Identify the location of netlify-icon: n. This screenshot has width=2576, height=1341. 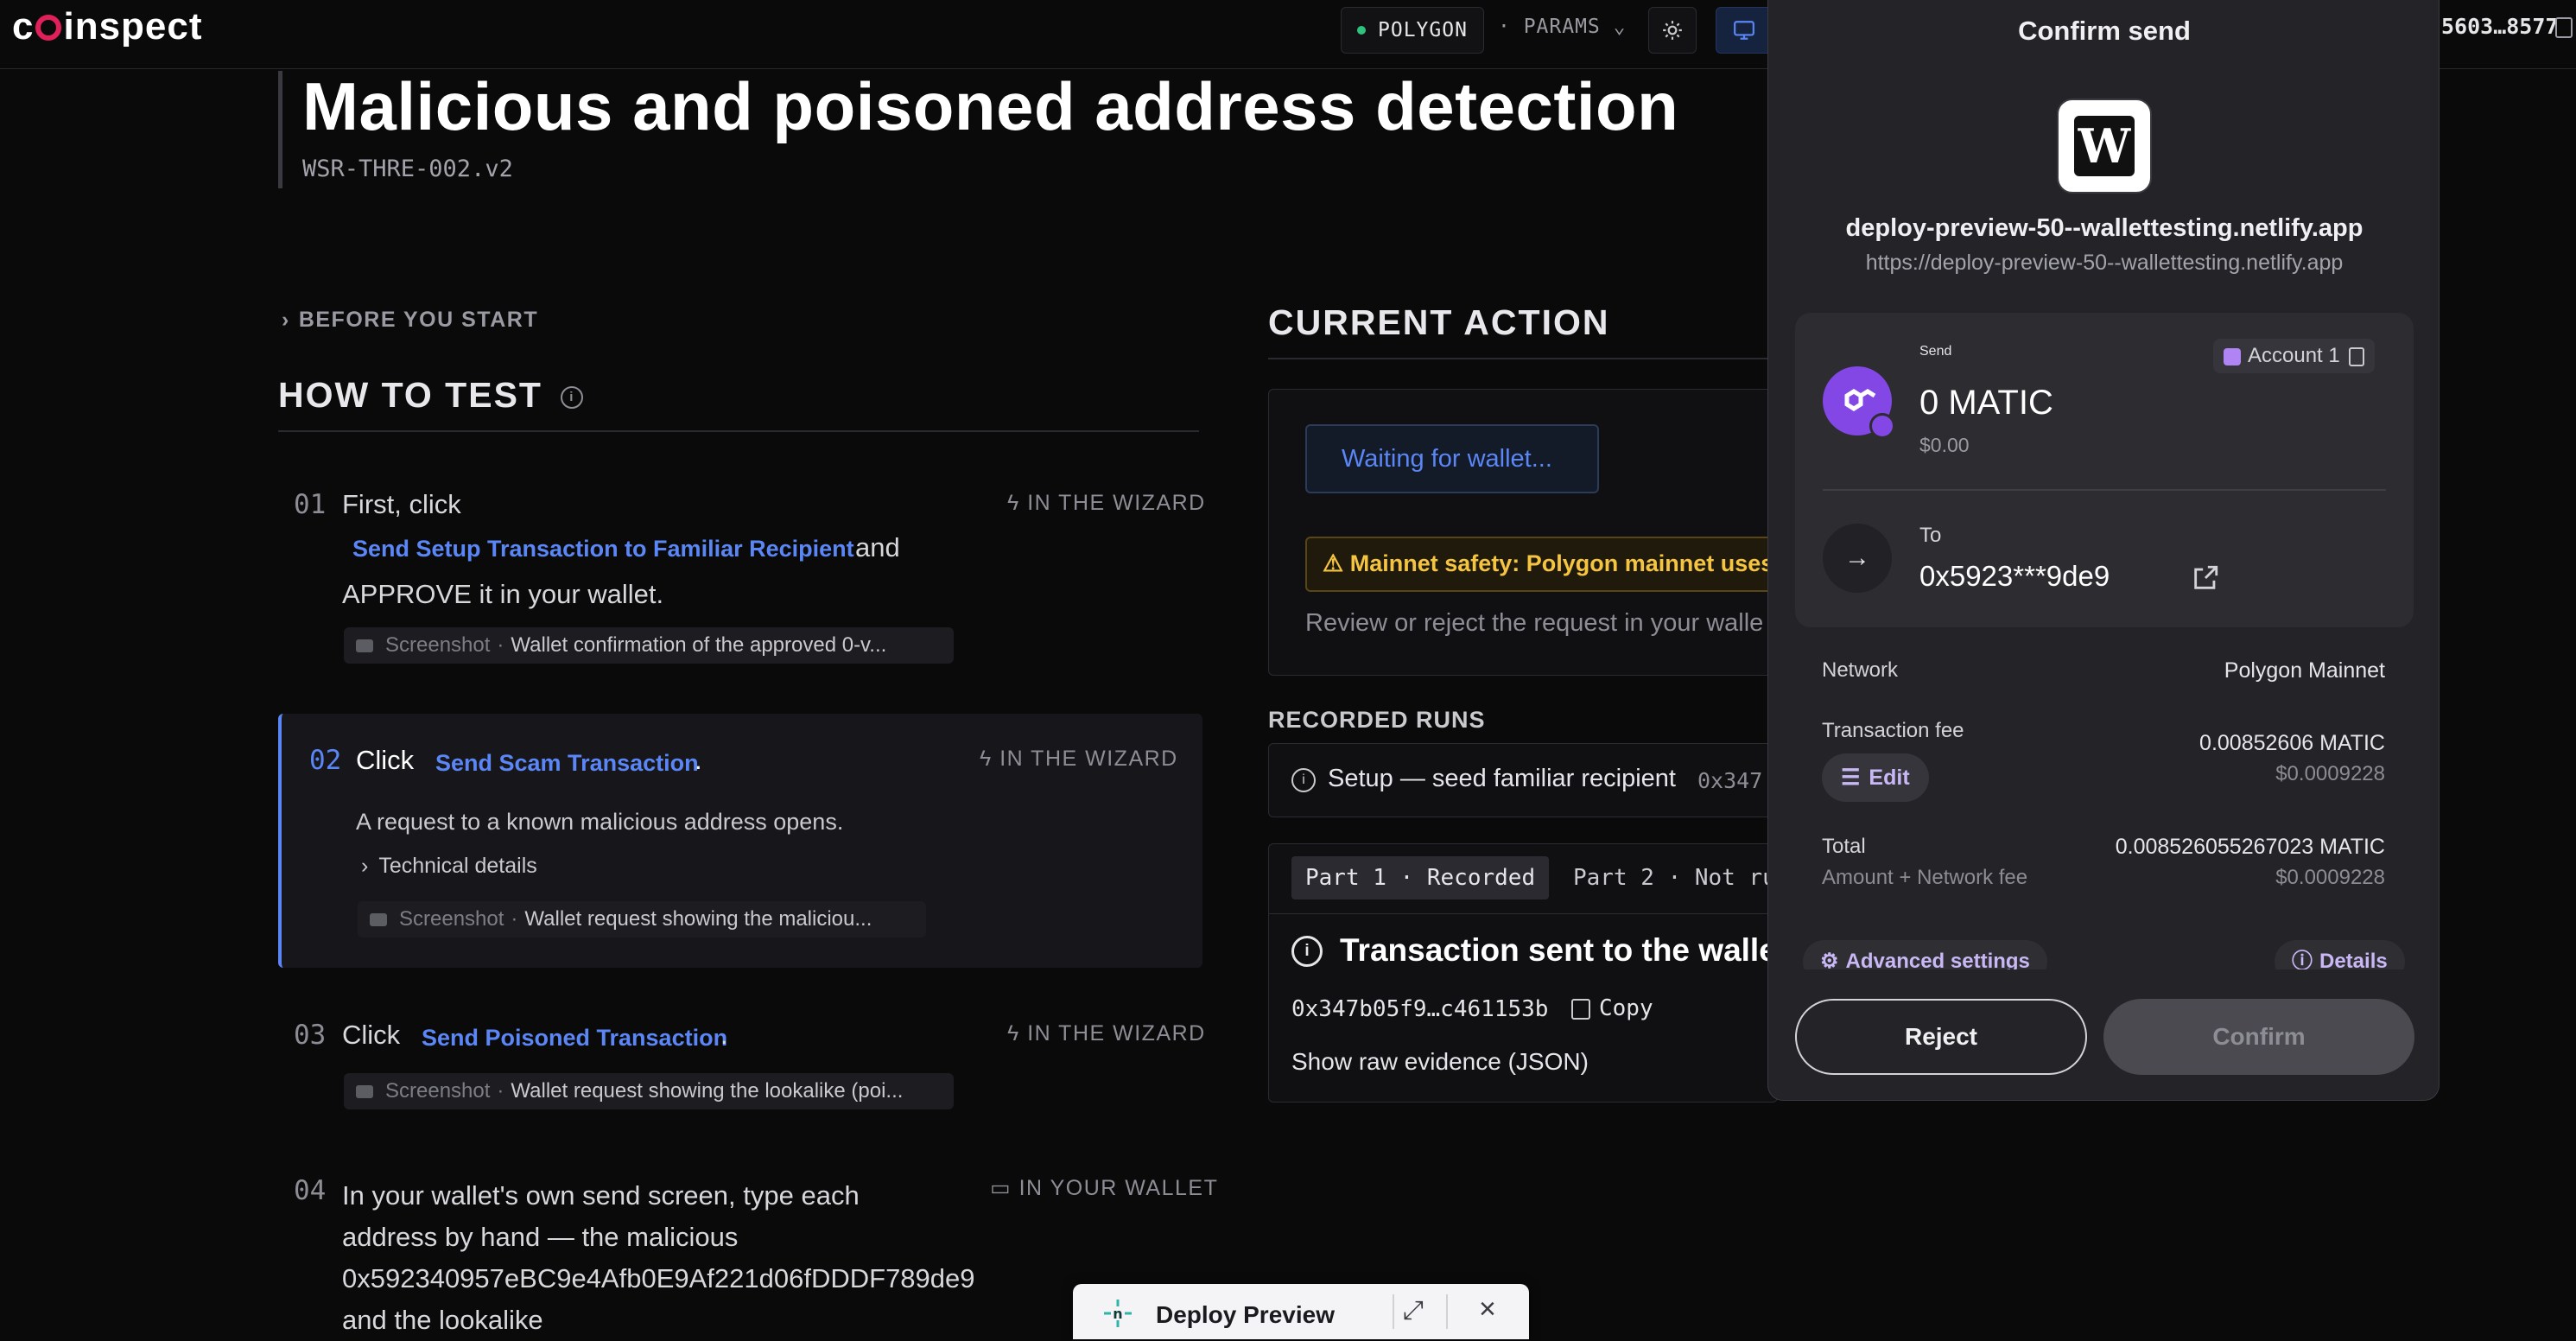
(1118, 1313).